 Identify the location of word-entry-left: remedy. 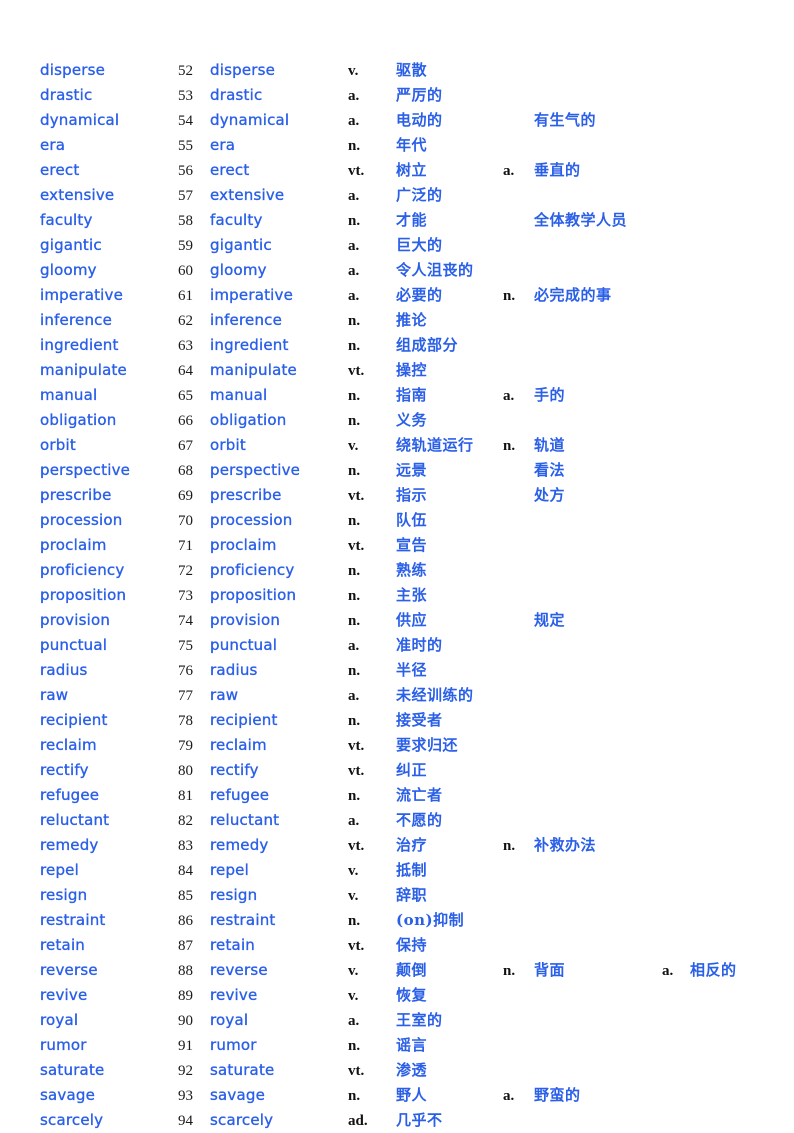
(69, 845).